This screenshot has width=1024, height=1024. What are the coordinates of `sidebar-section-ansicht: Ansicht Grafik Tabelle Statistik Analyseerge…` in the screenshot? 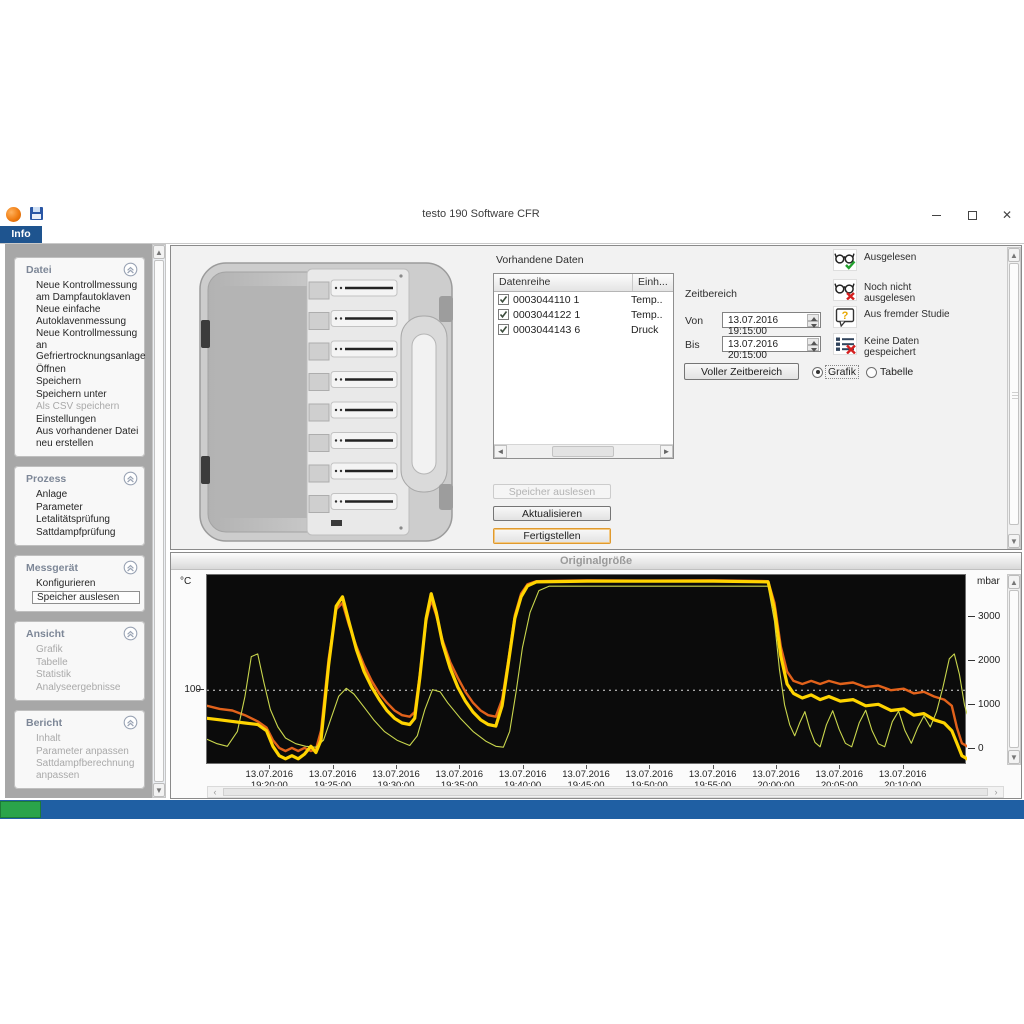 It's located at (79, 661).